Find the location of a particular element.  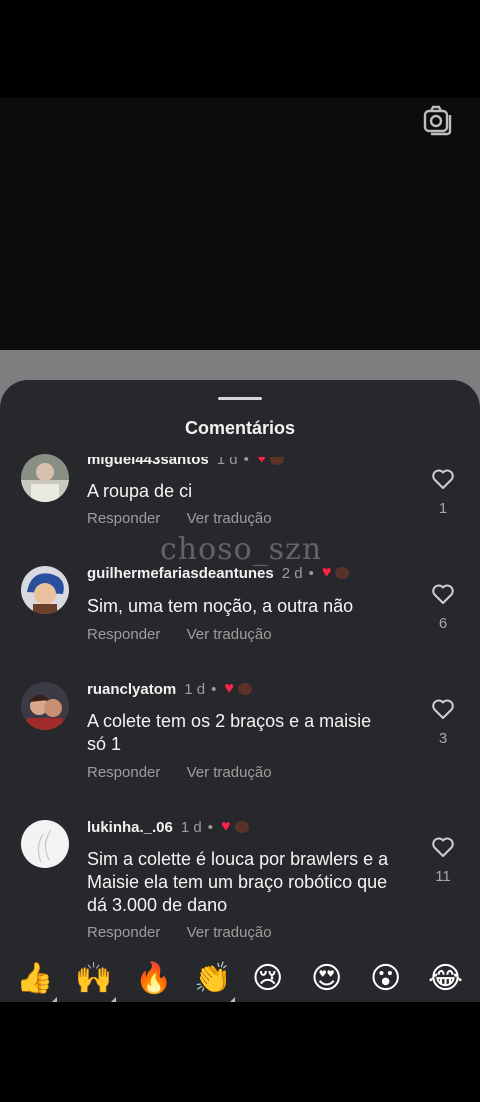

username: ruanclyatom is located at coordinates (131, 689).